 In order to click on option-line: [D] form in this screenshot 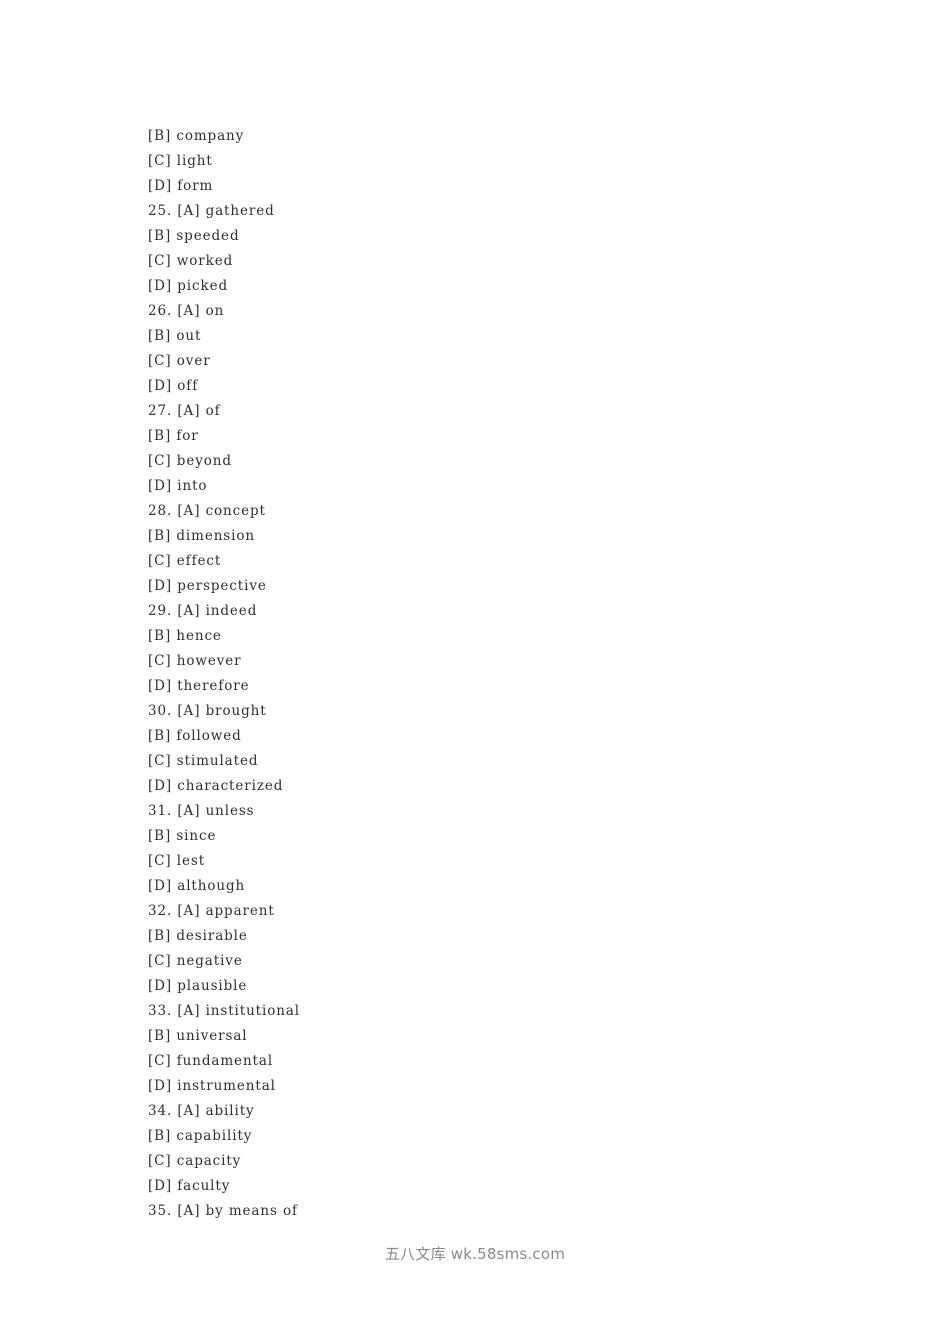, I will do `click(498, 186)`.